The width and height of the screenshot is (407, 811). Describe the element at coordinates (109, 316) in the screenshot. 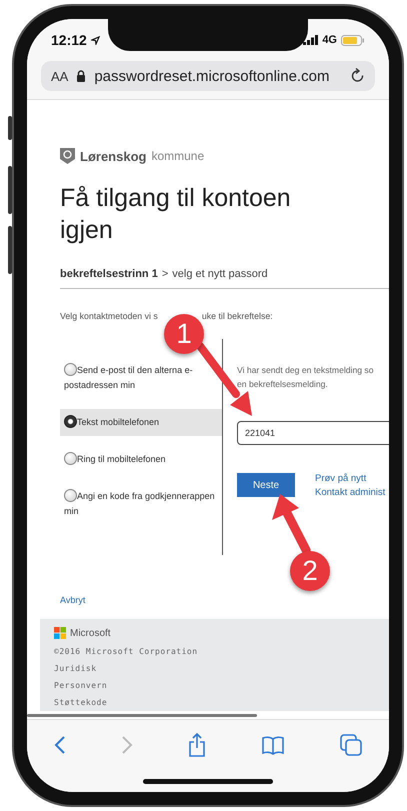

I see `instruction-text: Velg kontaktmetoden vi s` at that location.